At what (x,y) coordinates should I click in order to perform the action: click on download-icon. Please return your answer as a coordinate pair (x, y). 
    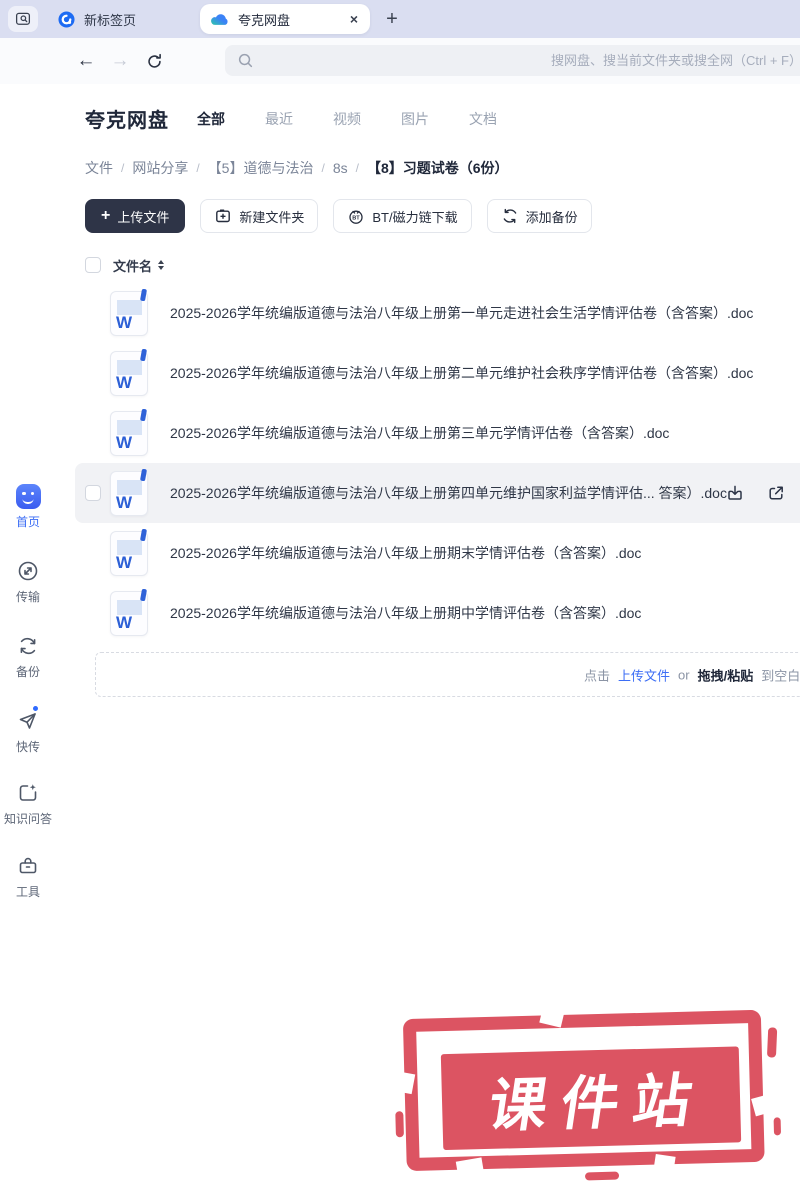
    Looking at the image, I should click on (735, 492).